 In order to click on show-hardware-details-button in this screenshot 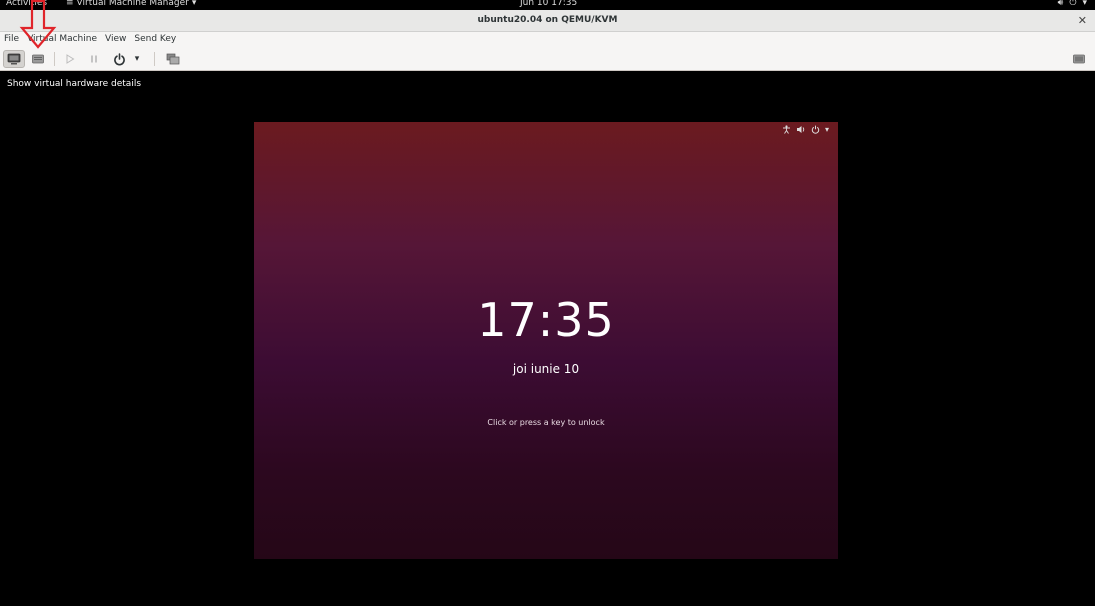, I will do `click(38, 59)`.